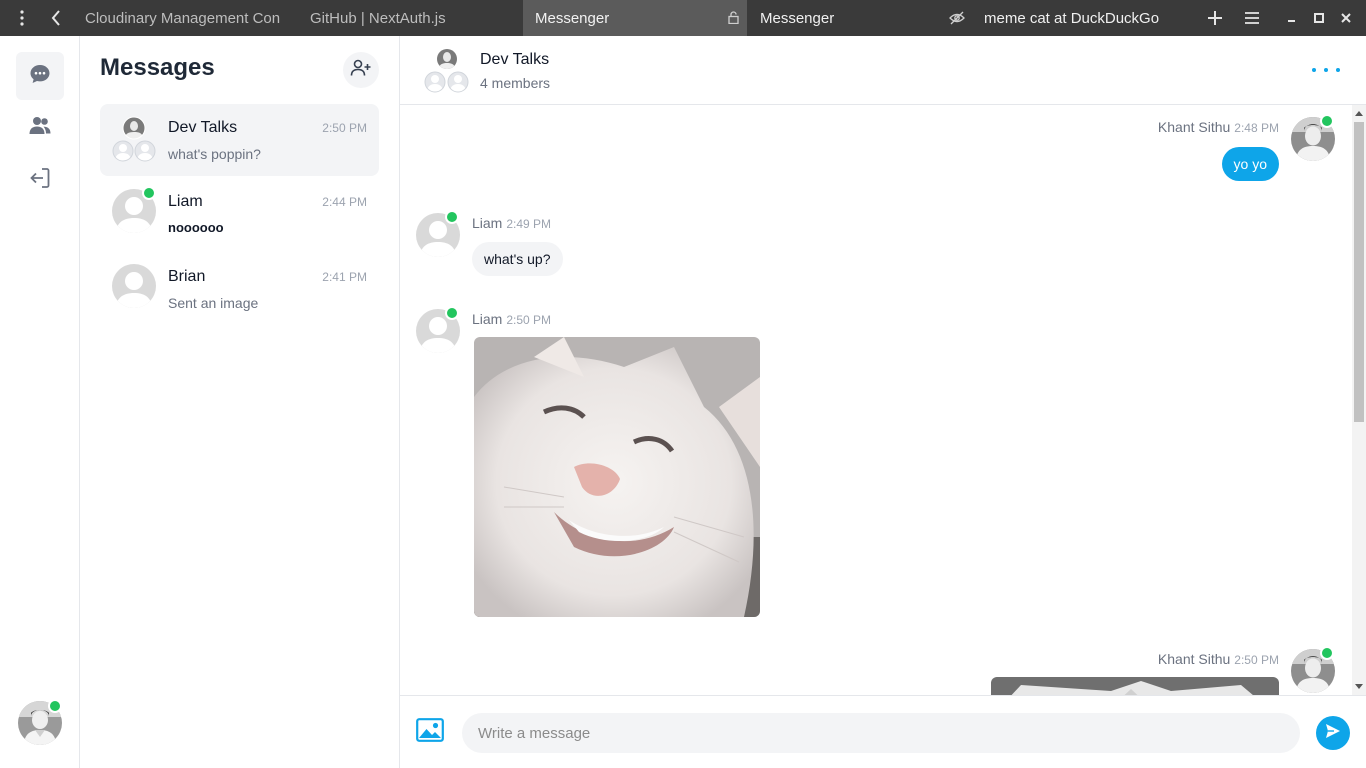  Describe the element at coordinates (1359, 686) in the screenshot. I see `scroll-down-arrow-icon` at that location.